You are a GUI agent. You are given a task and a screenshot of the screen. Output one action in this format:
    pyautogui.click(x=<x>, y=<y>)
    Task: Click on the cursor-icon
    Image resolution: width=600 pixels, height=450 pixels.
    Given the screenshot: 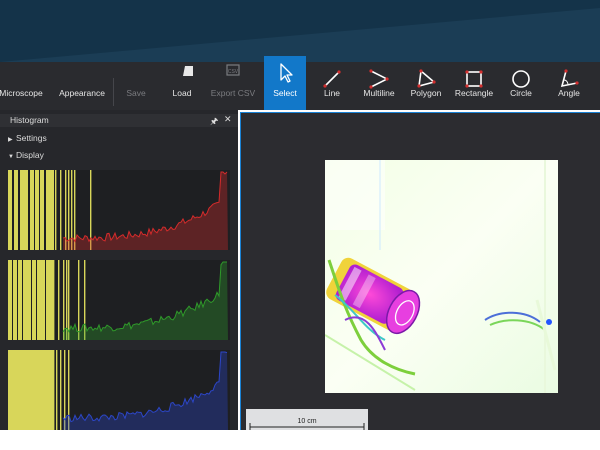 What is the action you would take?
    pyautogui.click(x=286, y=73)
    